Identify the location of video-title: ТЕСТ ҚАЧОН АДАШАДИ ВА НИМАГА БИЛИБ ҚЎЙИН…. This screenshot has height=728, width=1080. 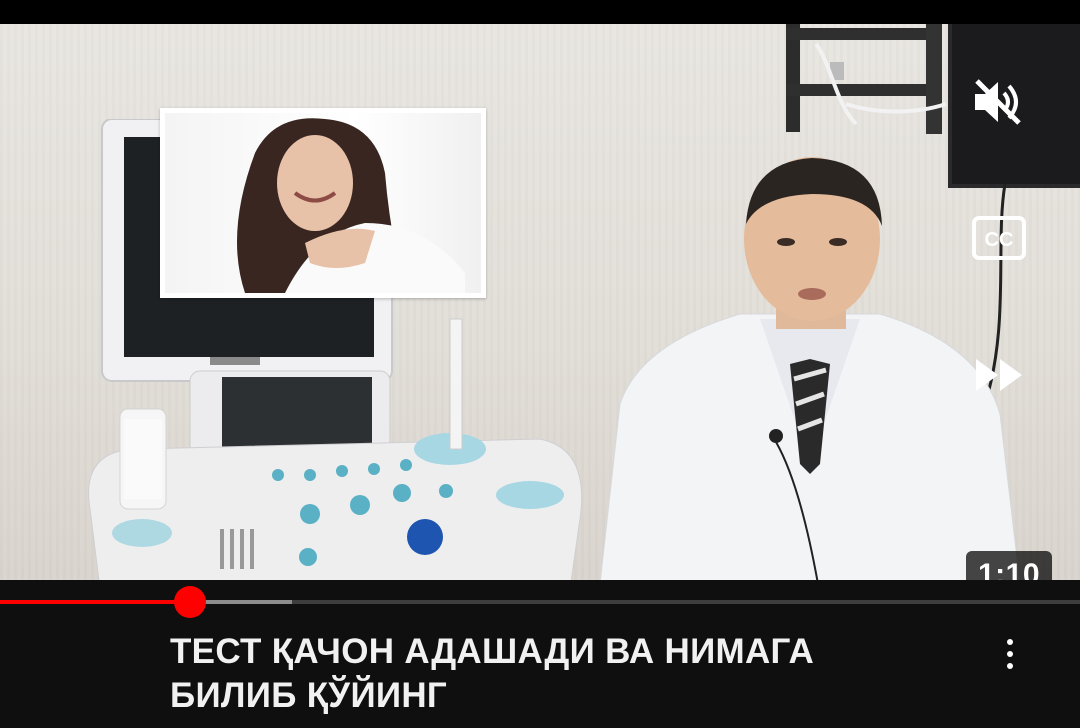
(560, 674).